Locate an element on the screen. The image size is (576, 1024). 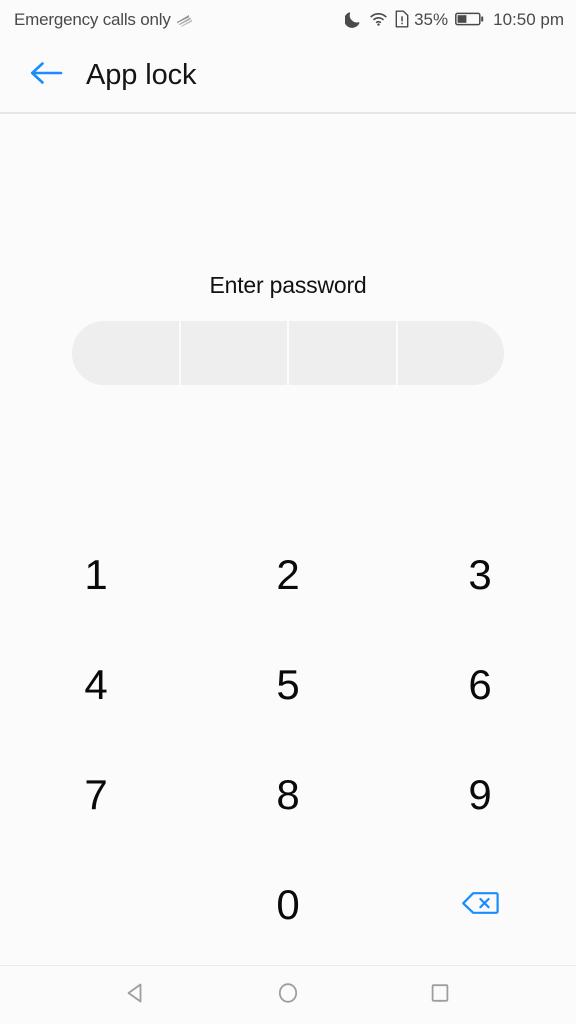
key-8-label: 8 is located at coordinates (288, 794).